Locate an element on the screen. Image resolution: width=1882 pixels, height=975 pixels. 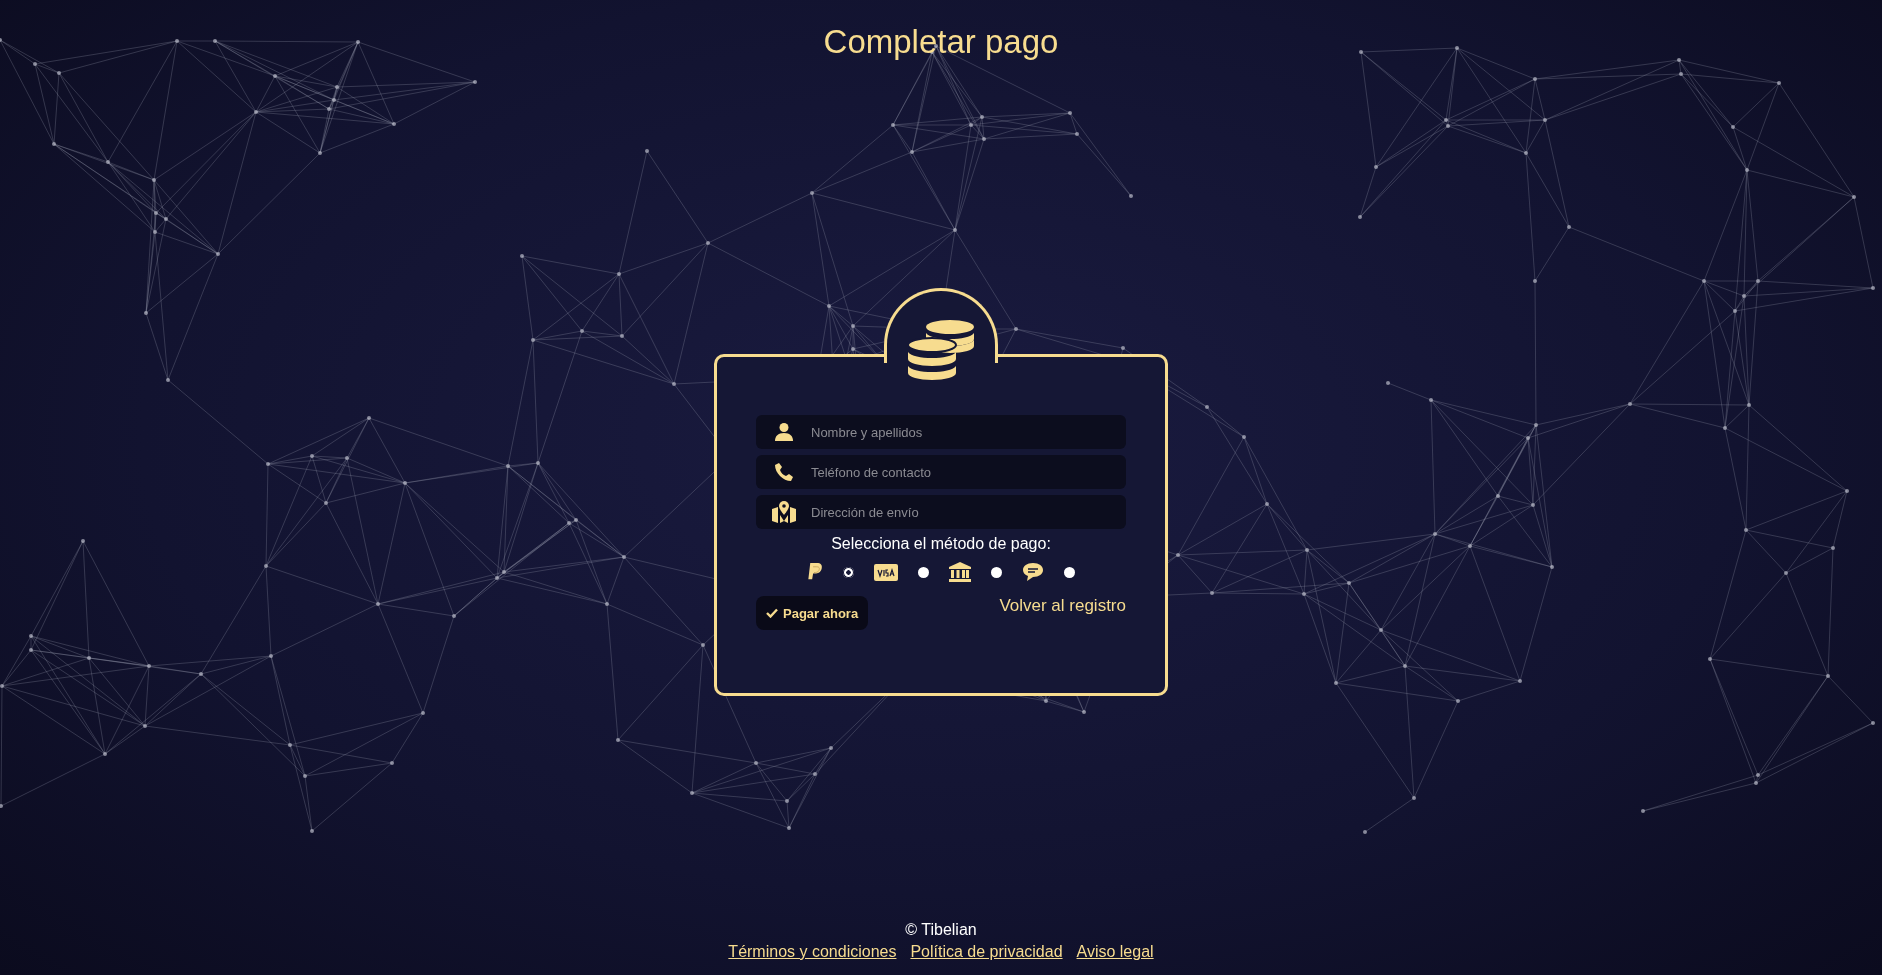
copyright-text: © Tibelian is located at coordinates (941, 930).